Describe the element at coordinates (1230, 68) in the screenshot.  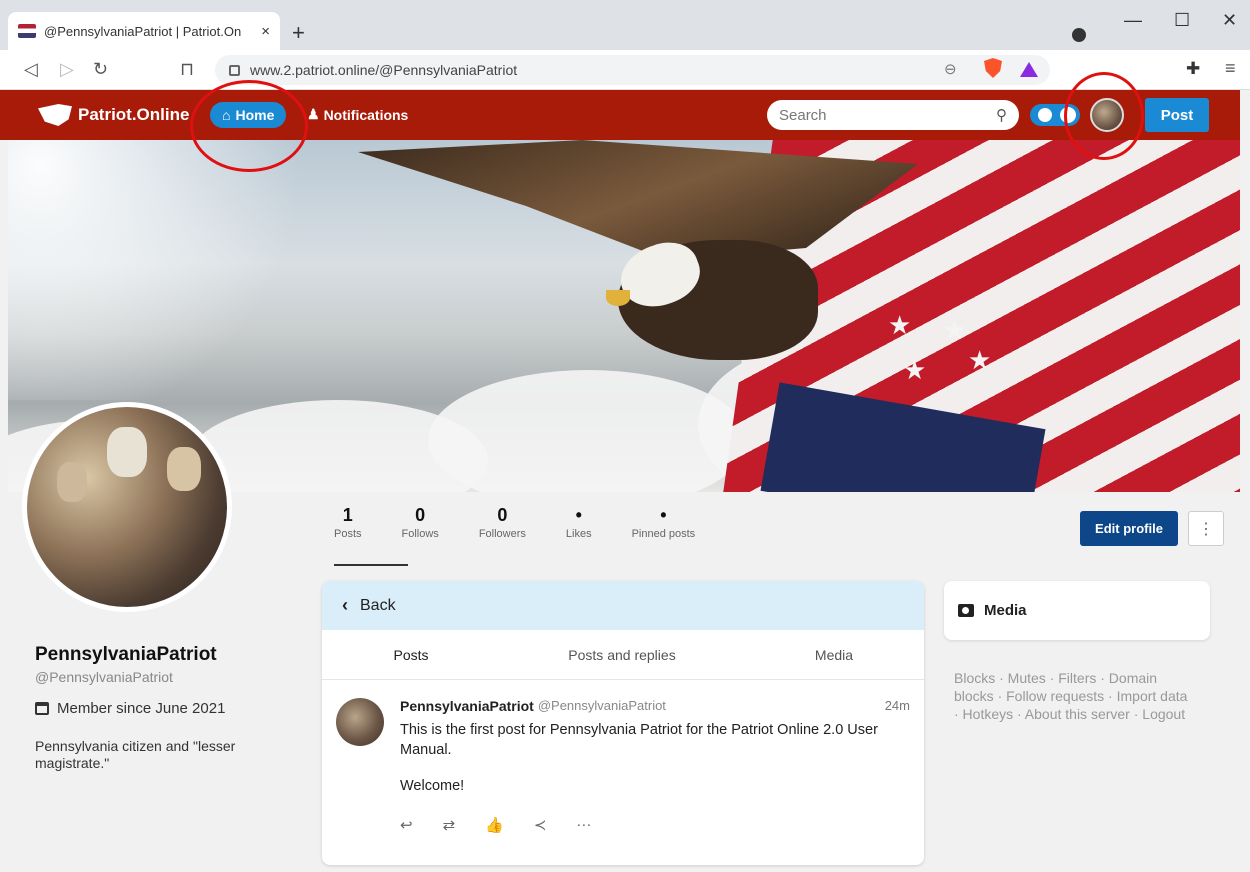
I see `browser-menu-icon: ≡` at that location.